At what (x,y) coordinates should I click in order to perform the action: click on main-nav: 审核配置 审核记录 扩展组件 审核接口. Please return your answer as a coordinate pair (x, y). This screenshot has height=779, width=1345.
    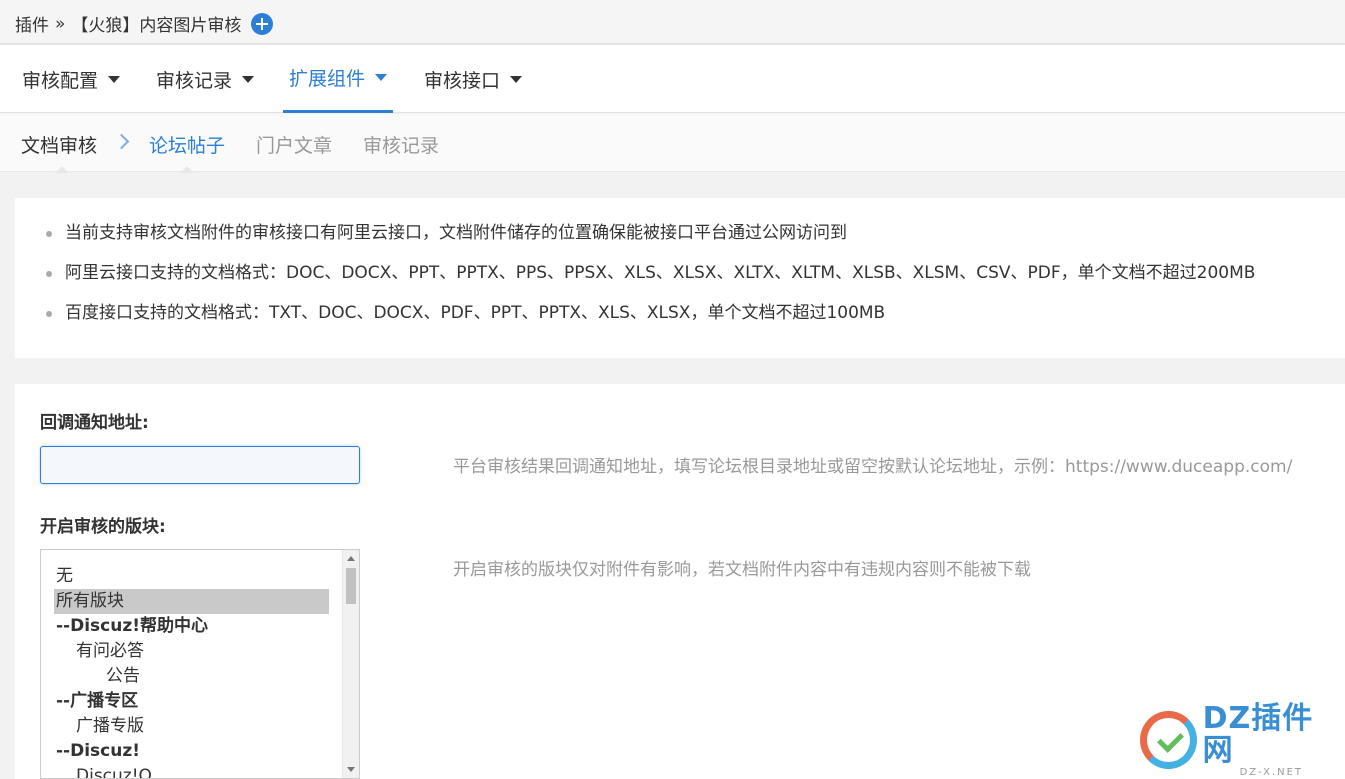
    Looking at the image, I should click on (672, 79).